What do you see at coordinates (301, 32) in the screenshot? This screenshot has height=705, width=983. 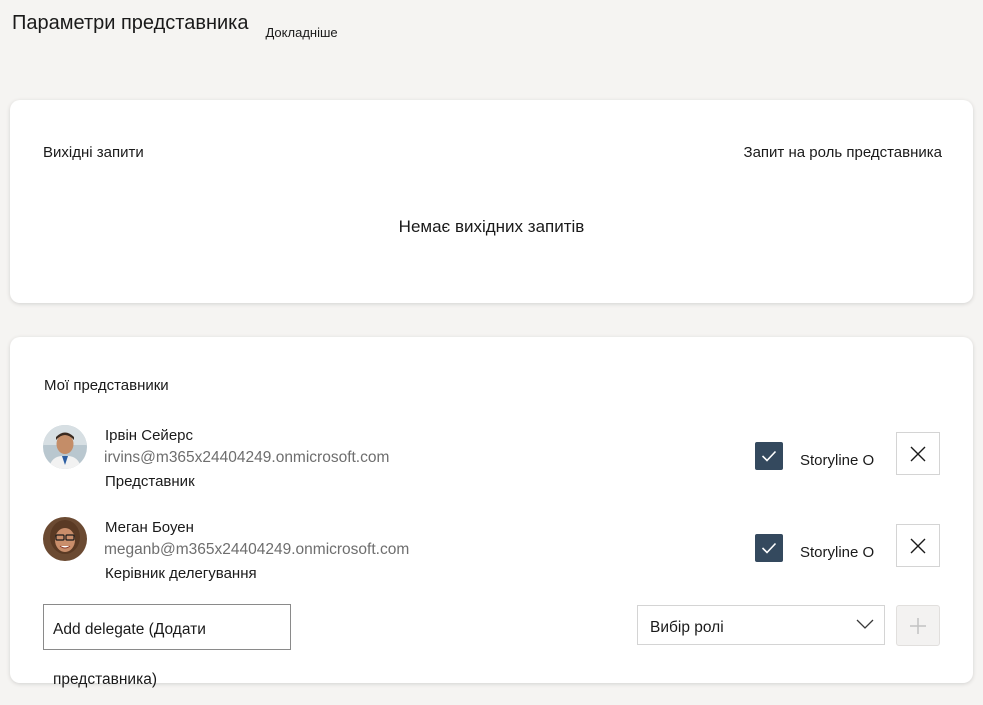 I see `learn-more-link: Докладніше` at bounding box center [301, 32].